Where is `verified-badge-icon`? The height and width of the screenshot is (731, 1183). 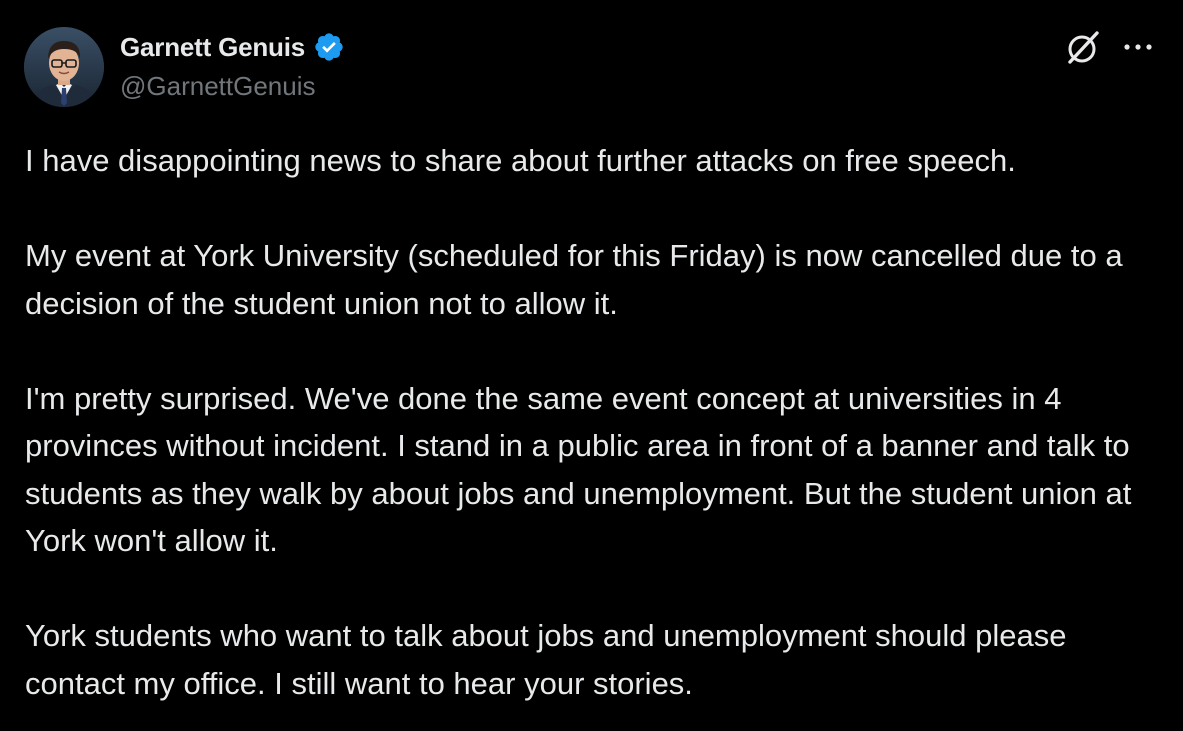
verified-badge-icon is located at coordinates (329, 47).